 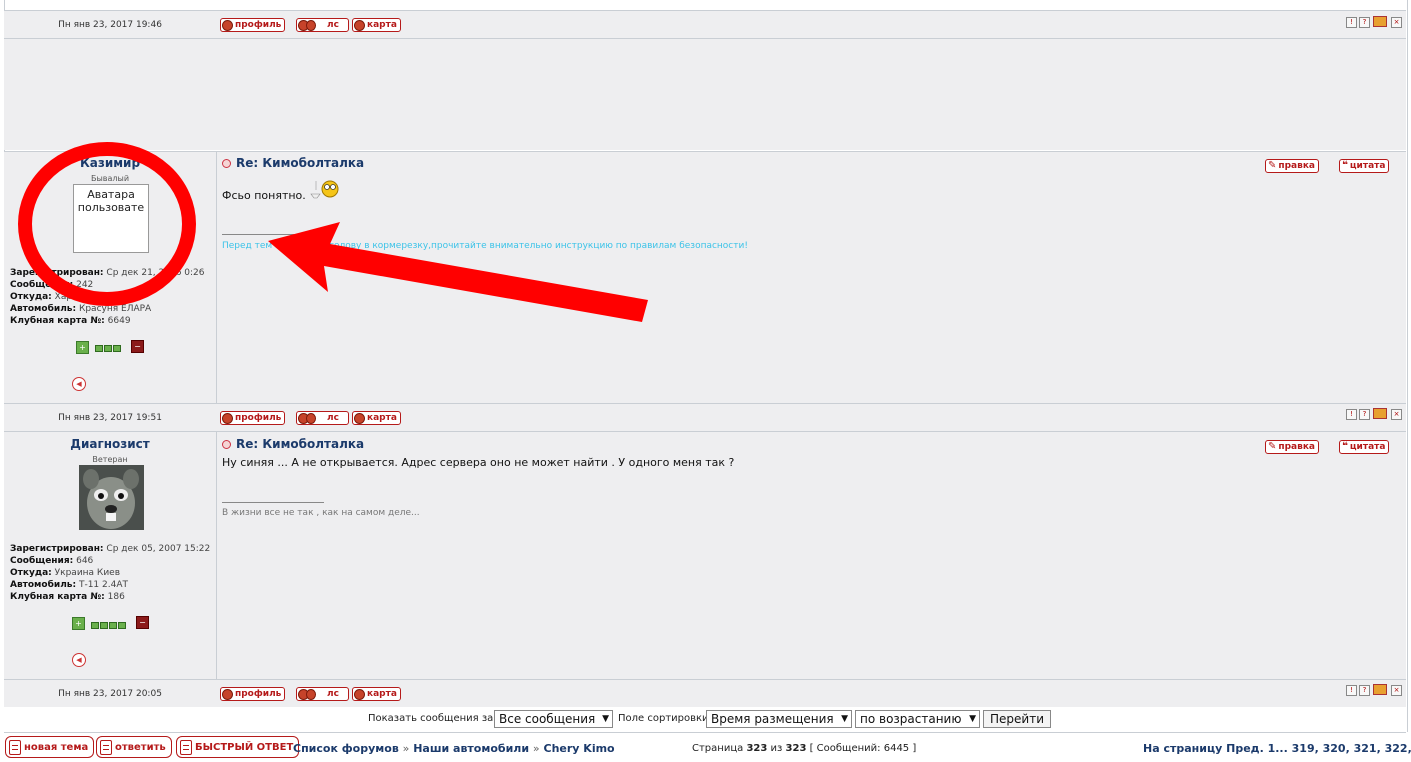 What do you see at coordinates (110, 178) in the screenshot?
I see `post1-author-rank: Бывалый` at bounding box center [110, 178].